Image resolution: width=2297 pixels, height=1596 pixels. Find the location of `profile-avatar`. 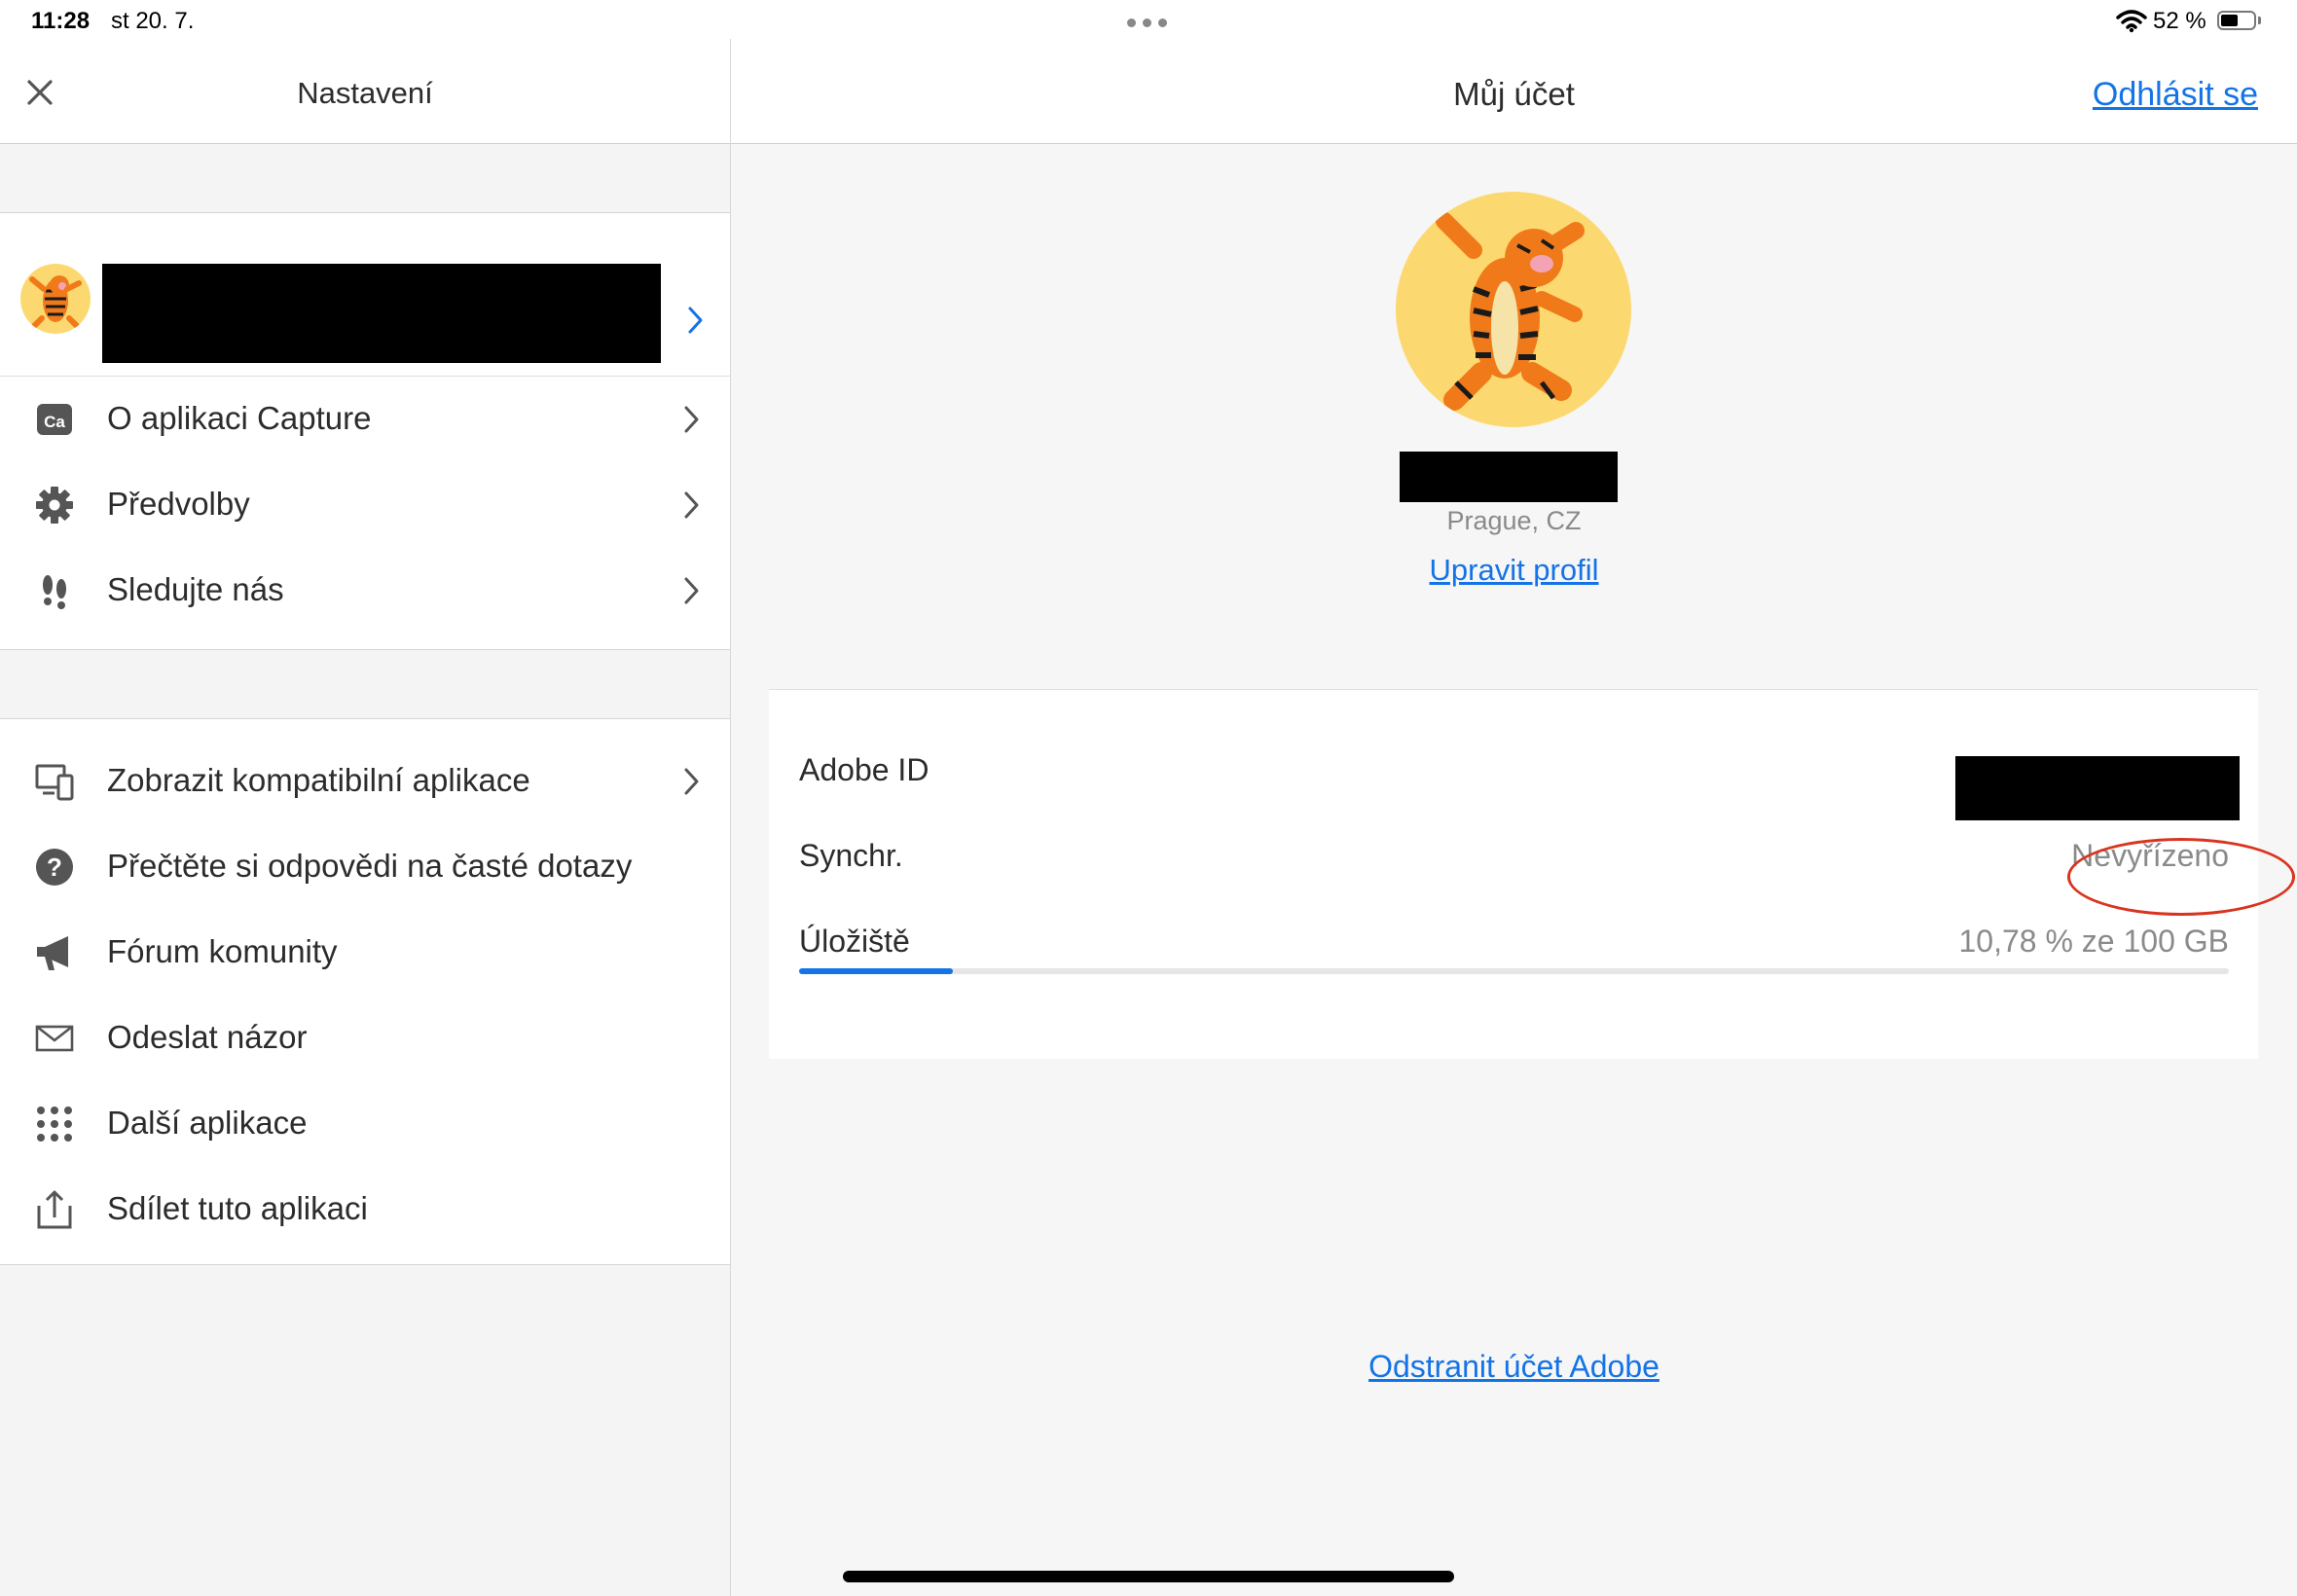

profile-avatar is located at coordinates (1513, 310).